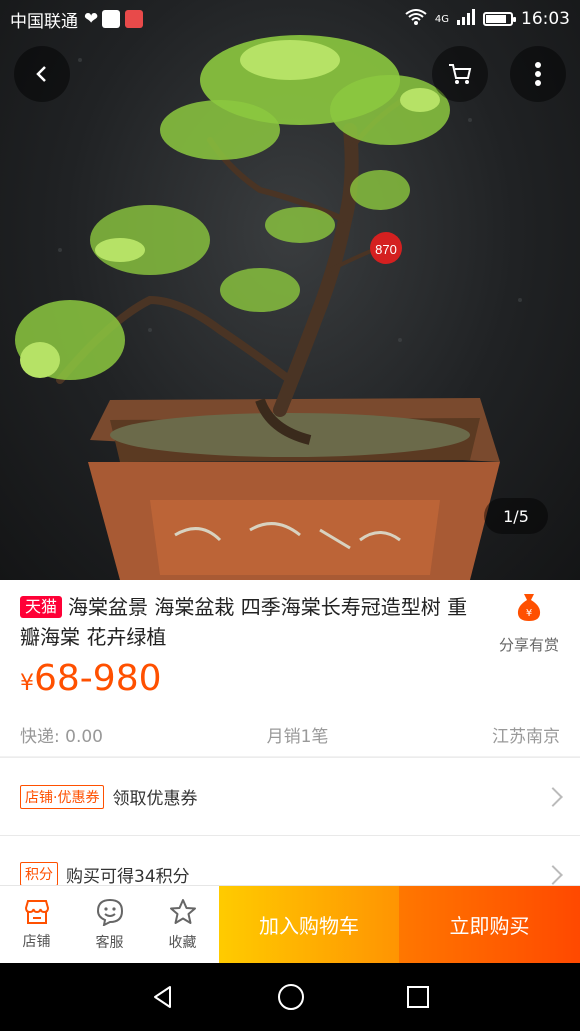 The image size is (580, 1031). What do you see at coordinates (109, 912) in the screenshot?
I see `service-icon` at bounding box center [109, 912].